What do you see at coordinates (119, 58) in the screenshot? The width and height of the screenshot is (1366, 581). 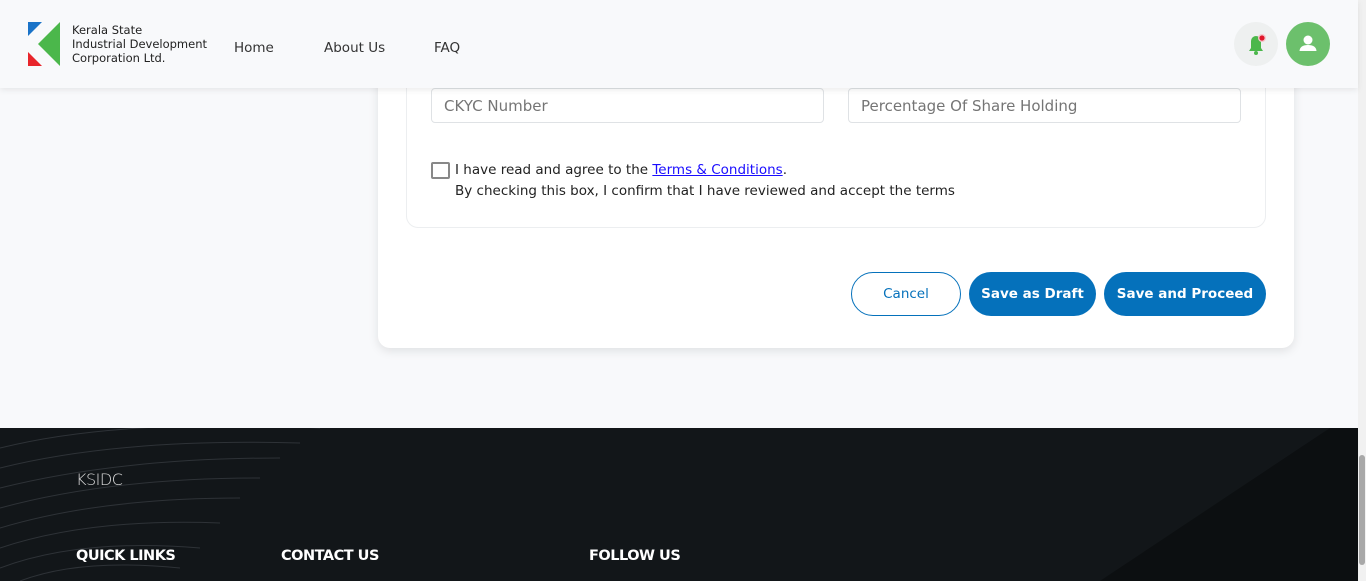 I see `brand-line: Corporation Ltd.` at bounding box center [119, 58].